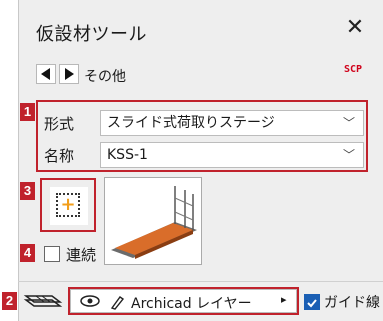  I want to click on divider, so click(200, 281).